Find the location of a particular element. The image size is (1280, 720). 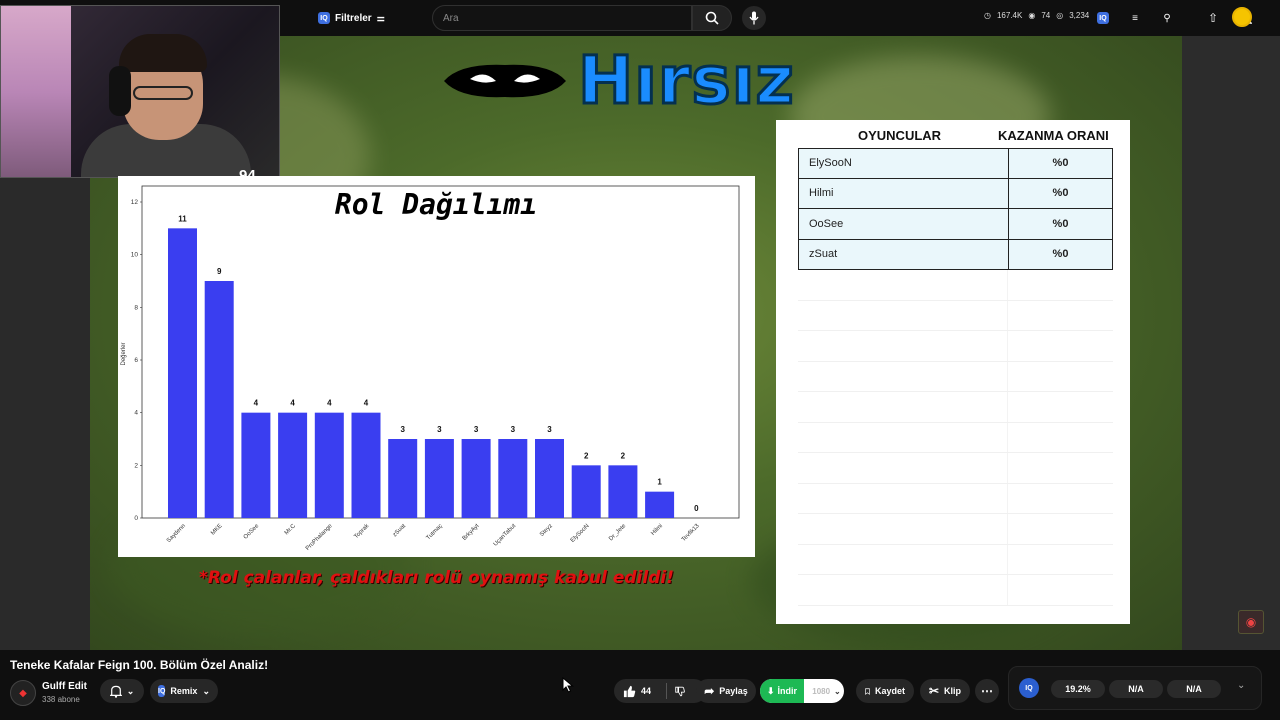

y-axis-ticks: 0 2 4 6 8 10 12 is located at coordinates (136, 360).